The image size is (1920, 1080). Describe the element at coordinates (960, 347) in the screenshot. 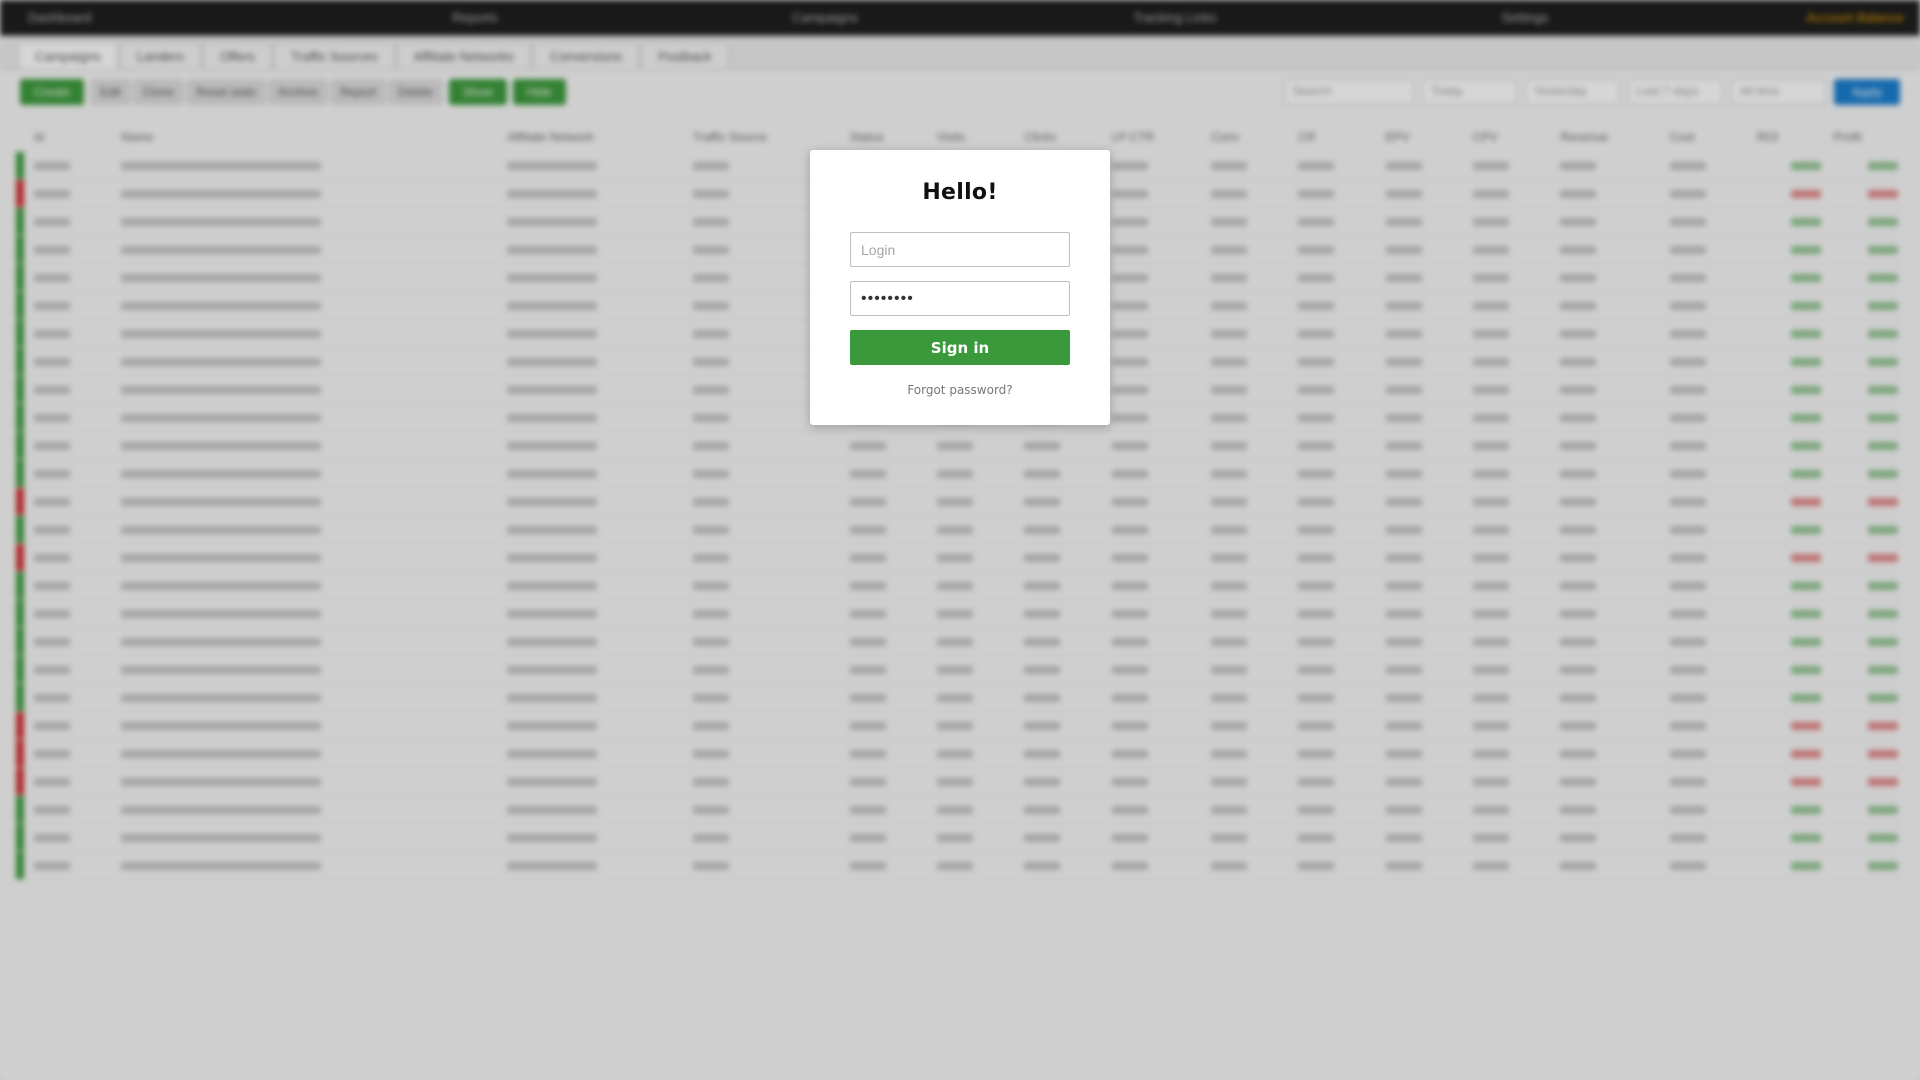

I see `sign-in-button: Sign in` at that location.